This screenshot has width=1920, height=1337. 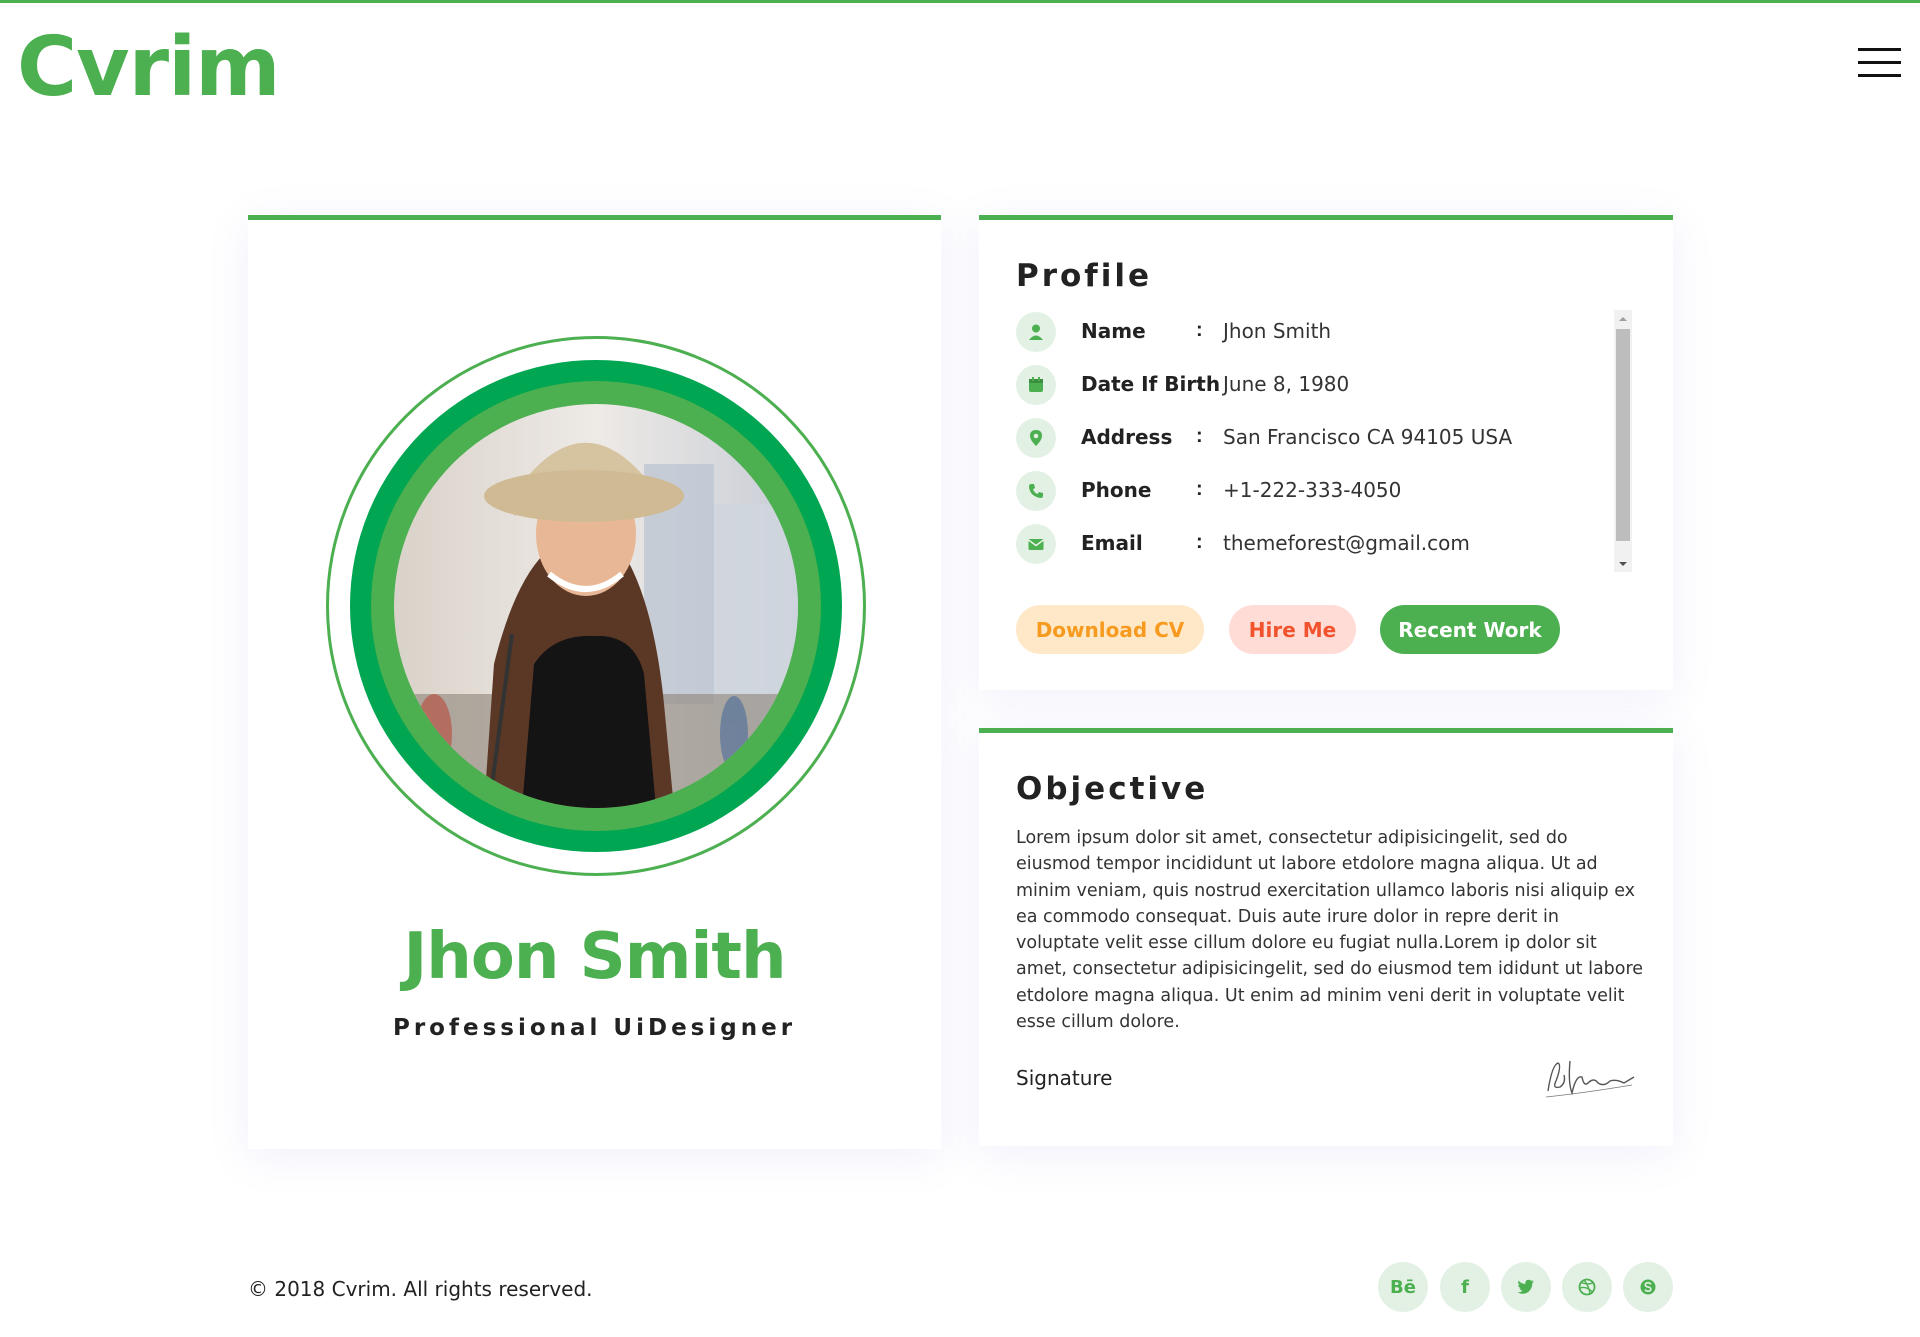 What do you see at coordinates (1587, 1287) in the screenshot?
I see `dribbble-icon` at bounding box center [1587, 1287].